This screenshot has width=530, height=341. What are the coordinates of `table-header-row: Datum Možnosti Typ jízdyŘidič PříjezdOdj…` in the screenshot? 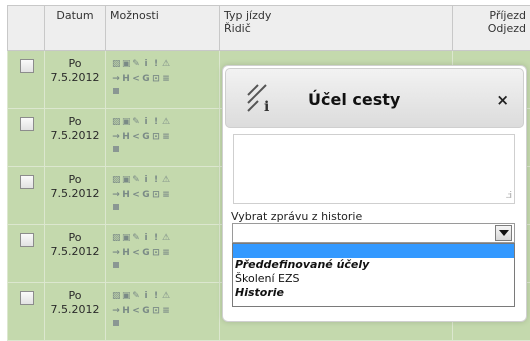 It's located at (269, 28).